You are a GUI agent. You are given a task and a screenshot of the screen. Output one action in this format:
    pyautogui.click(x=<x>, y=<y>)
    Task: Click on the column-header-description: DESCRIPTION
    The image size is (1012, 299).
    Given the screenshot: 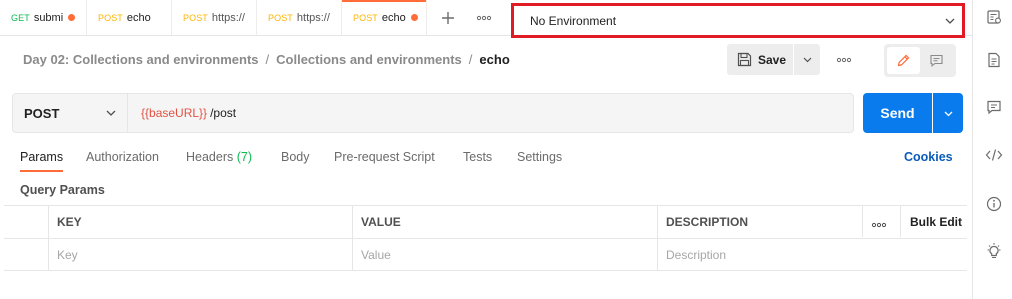 What is the action you would take?
    pyautogui.click(x=707, y=222)
    